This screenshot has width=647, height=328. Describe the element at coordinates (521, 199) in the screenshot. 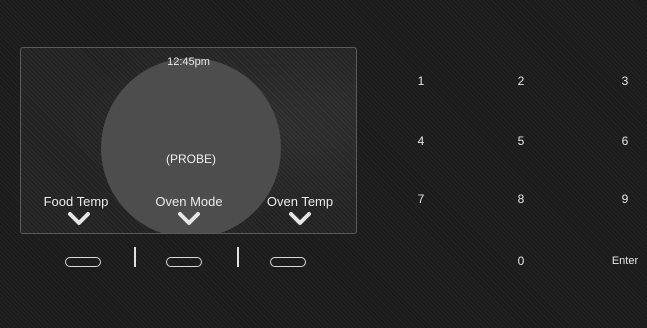

I see `keypad-key-8: 8` at that location.